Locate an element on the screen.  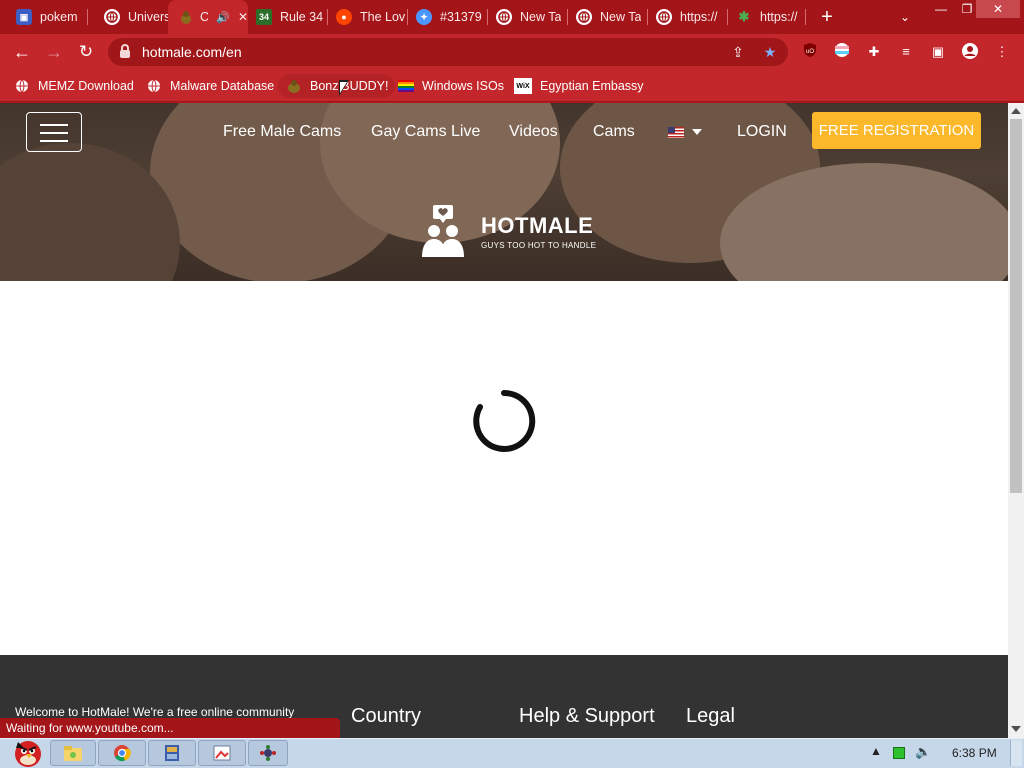
taskbar-explorer is located at coordinates (73, 753).